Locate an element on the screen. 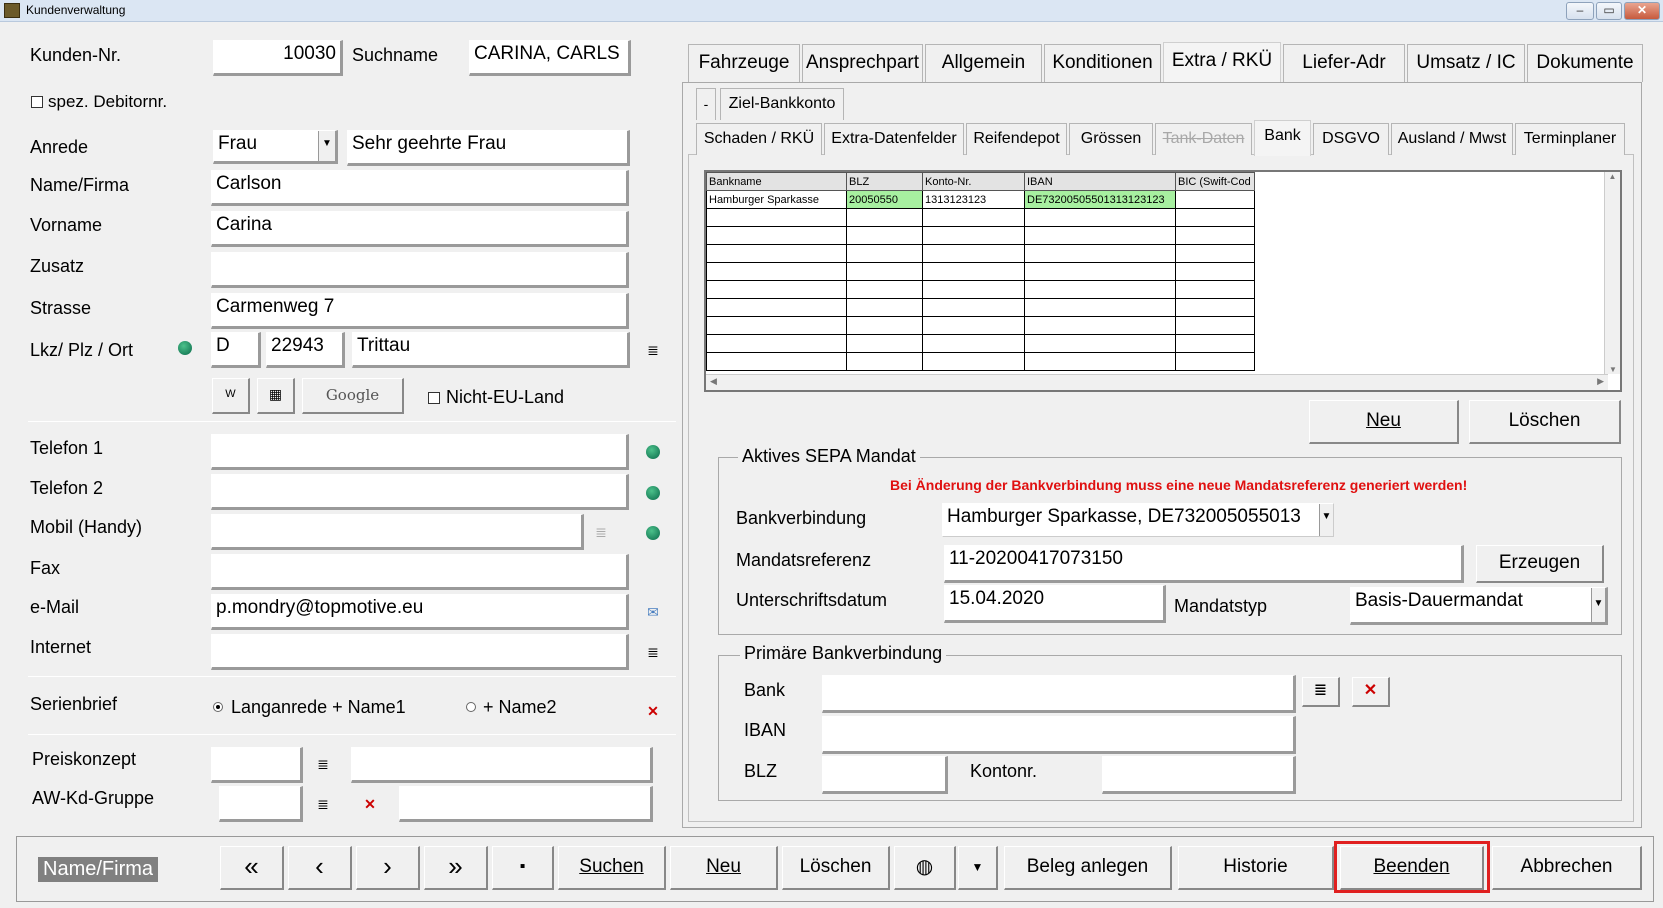 The width and height of the screenshot is (1663, 908). nicht-eu-checkbox is located at coordinates (434, 398).